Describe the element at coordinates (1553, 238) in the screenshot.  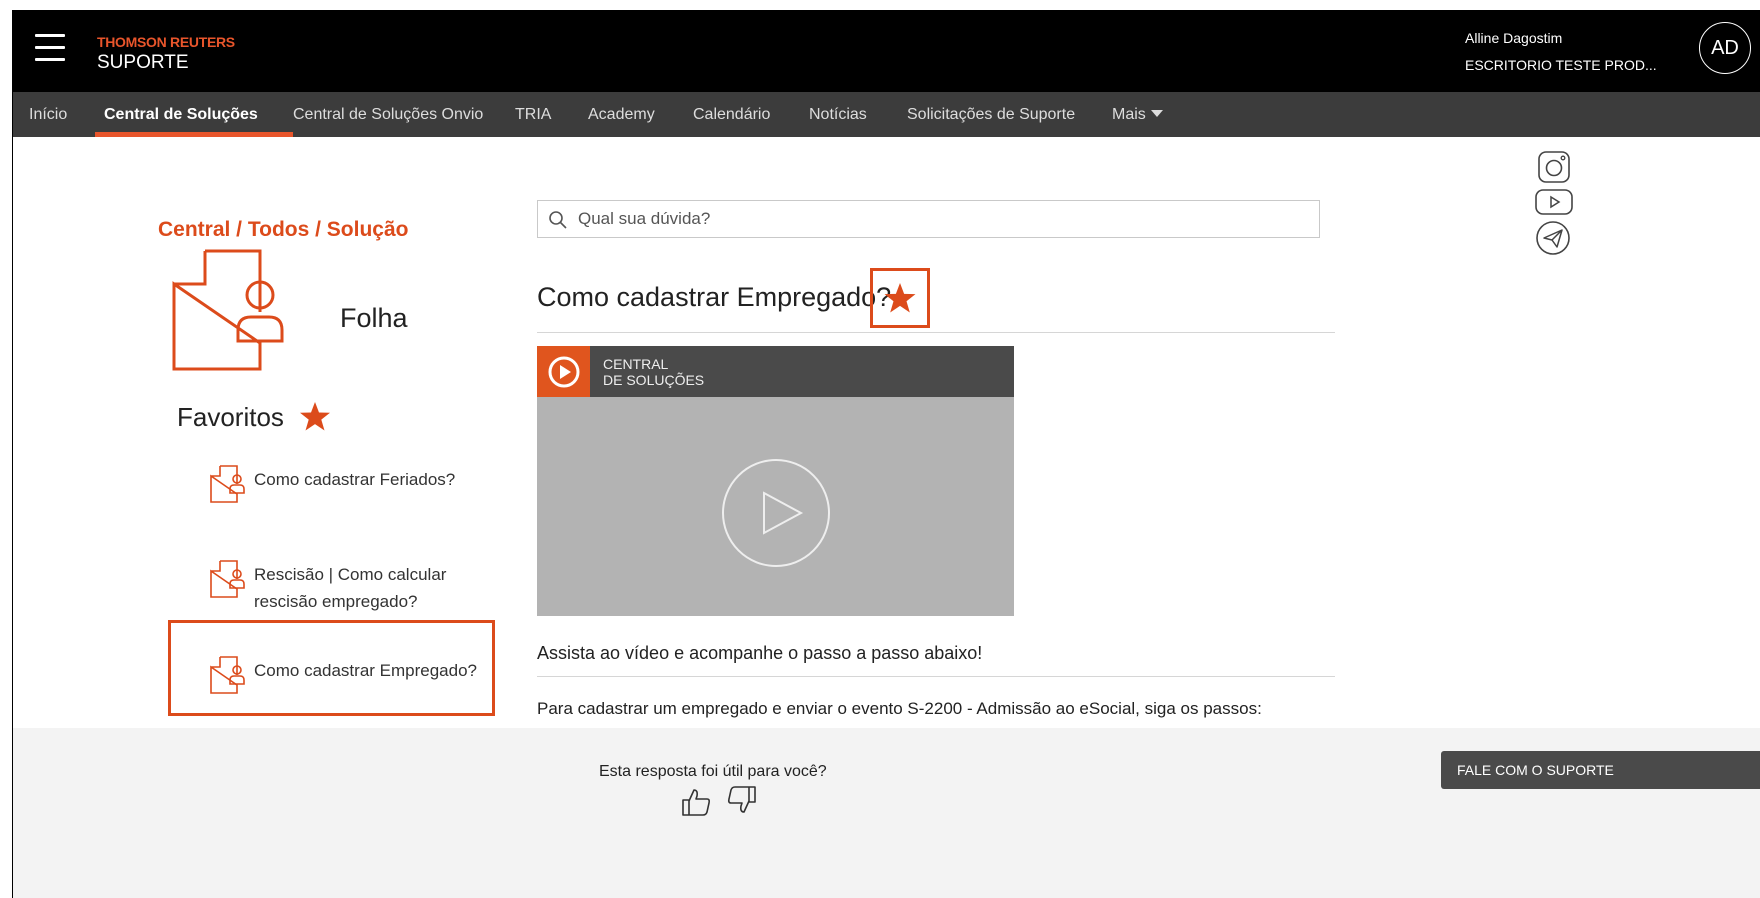
I see `telegram-icon` at that location.